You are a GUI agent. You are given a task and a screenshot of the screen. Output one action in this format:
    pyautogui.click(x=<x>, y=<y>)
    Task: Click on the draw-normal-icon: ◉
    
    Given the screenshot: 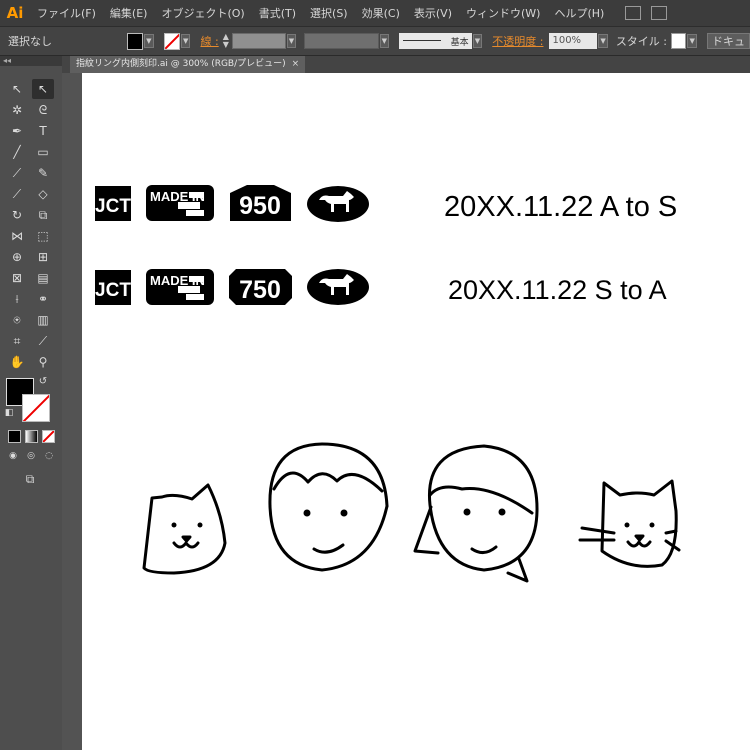 What is the action you would take?
    pyautogui.click(x=13, y=456)
    